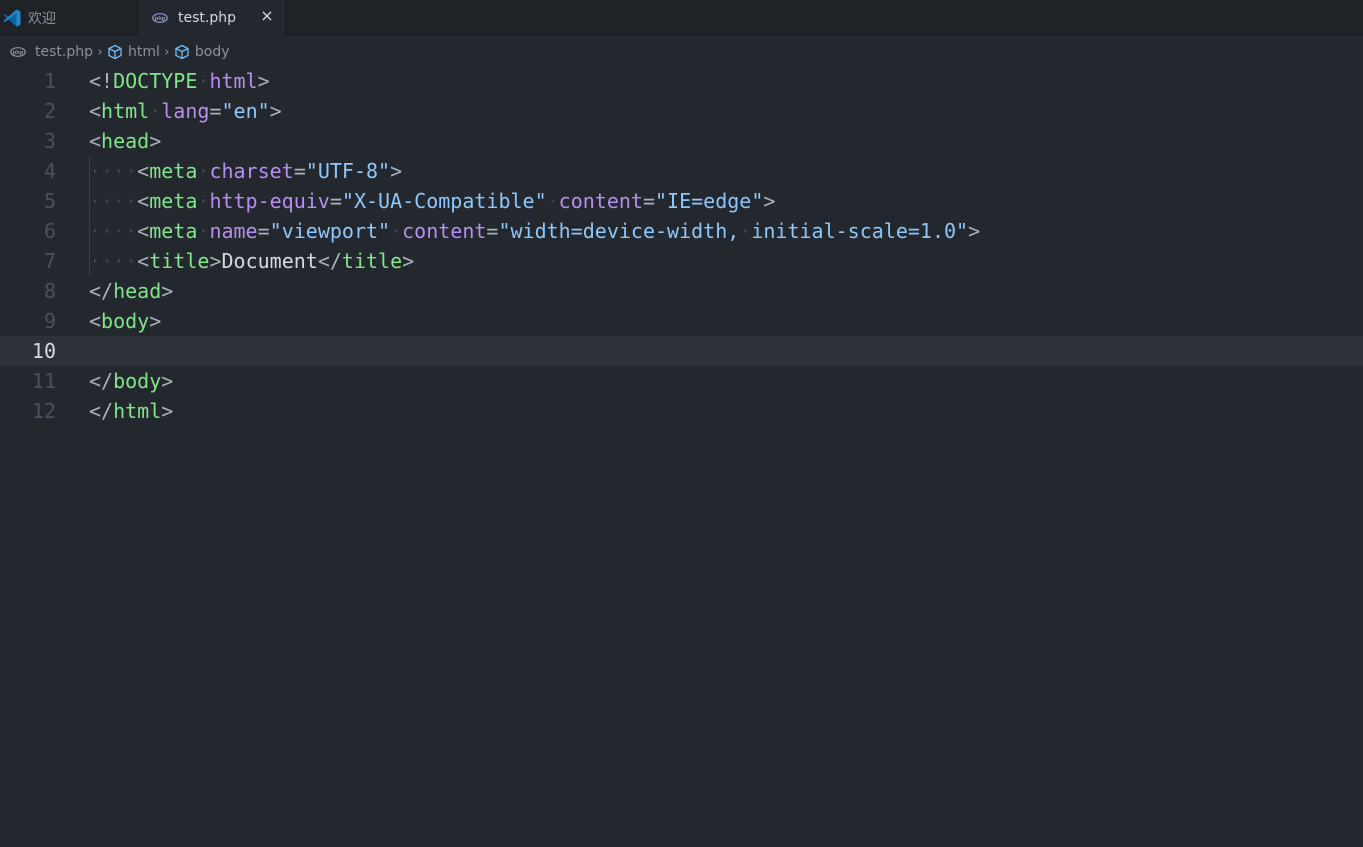 The width and height of the screenshot is (1363, 847). What do you see at coordinates (49, 201) in the screenshot?
I see `line-number: 5` at bounding box center [49, 201].